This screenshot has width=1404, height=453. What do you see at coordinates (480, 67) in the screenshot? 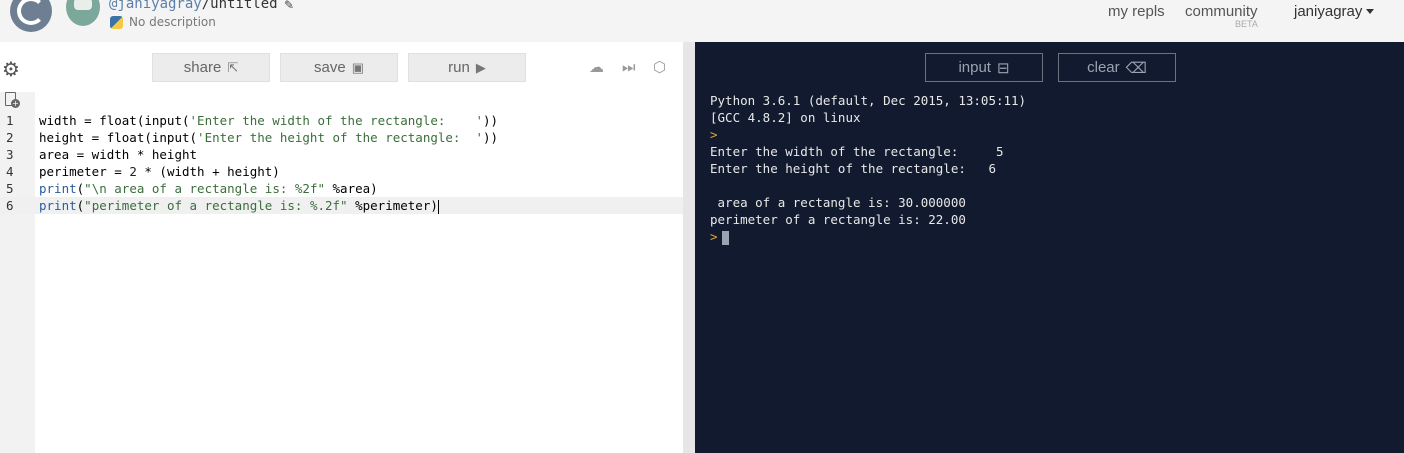
I see `play-icon: ▶` at bounding box center [480, 67].